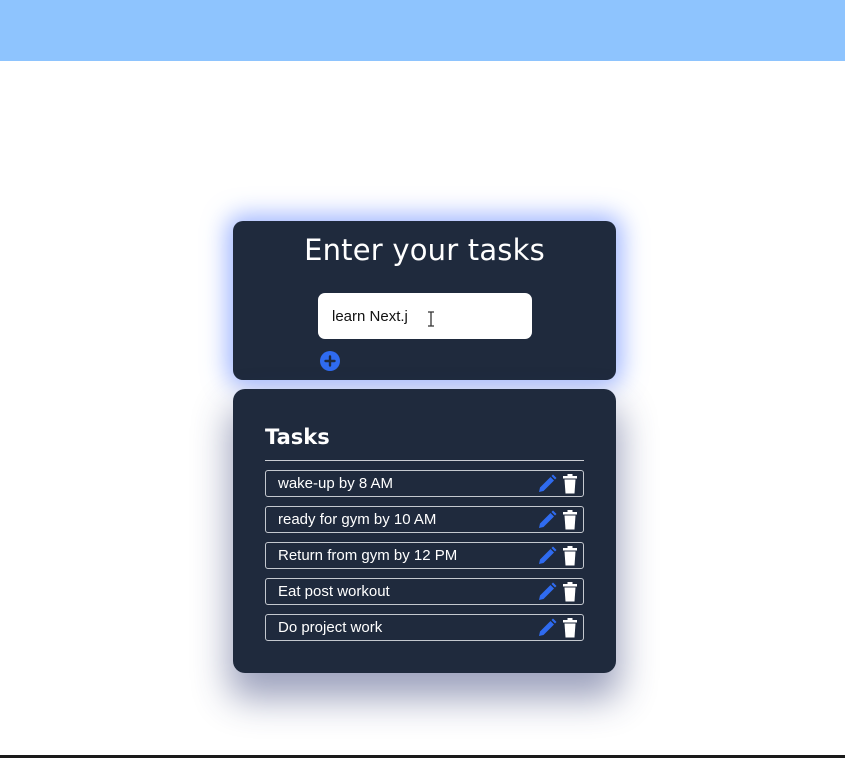  What do you see at coordinates (336, 483) in the screenshot?
I see `task-text: wake-up by 8 AM` at bounding box center [336, 483].